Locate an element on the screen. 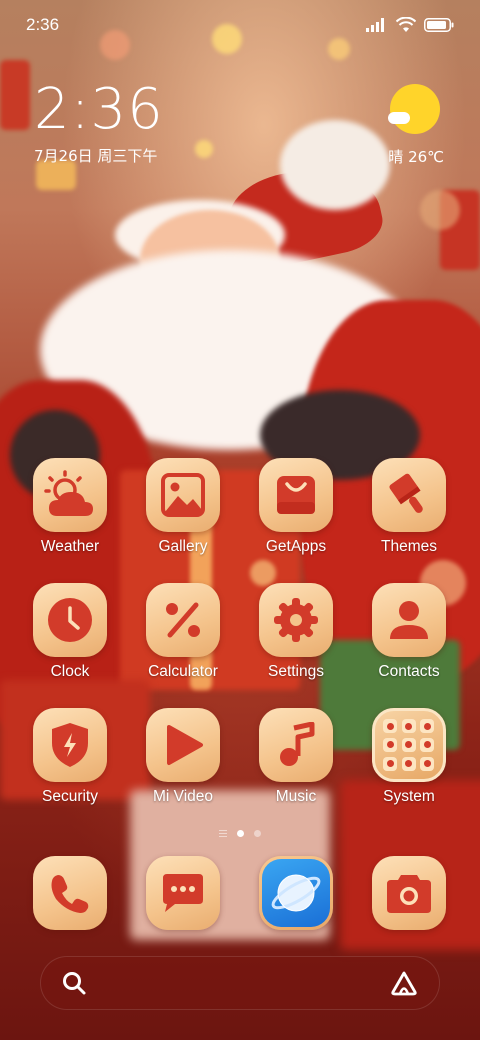  app-label: Gallery is located at coordinates (183, 546).